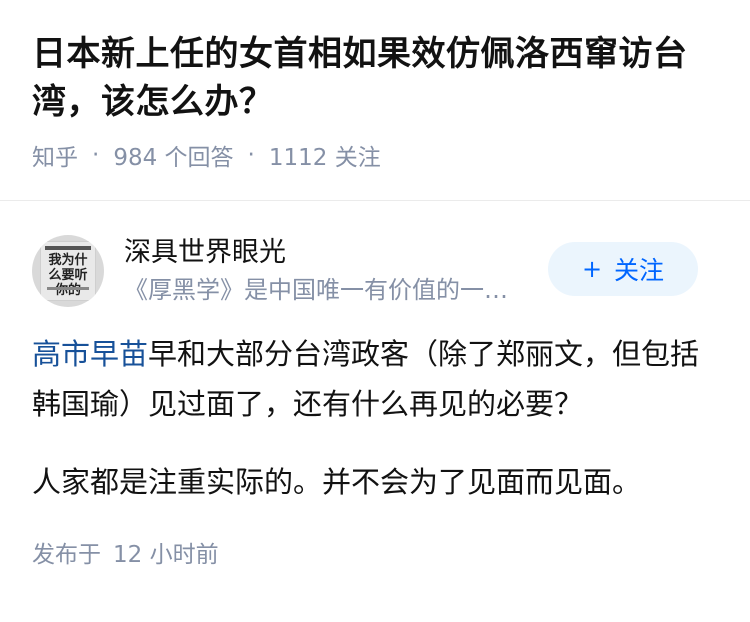 The image size is (750, 622). What do you see at coordinates (66, 555) in the screenshot?
I see `publish-time-prefix: 发布于` at bounding box center [66, 555].